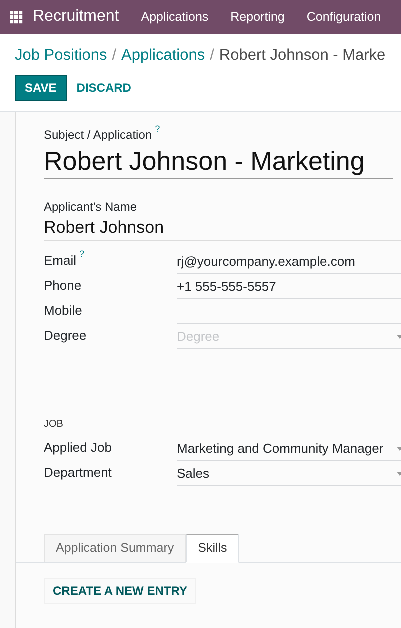  I want to click on field-label: Phone, so click(63, 285).